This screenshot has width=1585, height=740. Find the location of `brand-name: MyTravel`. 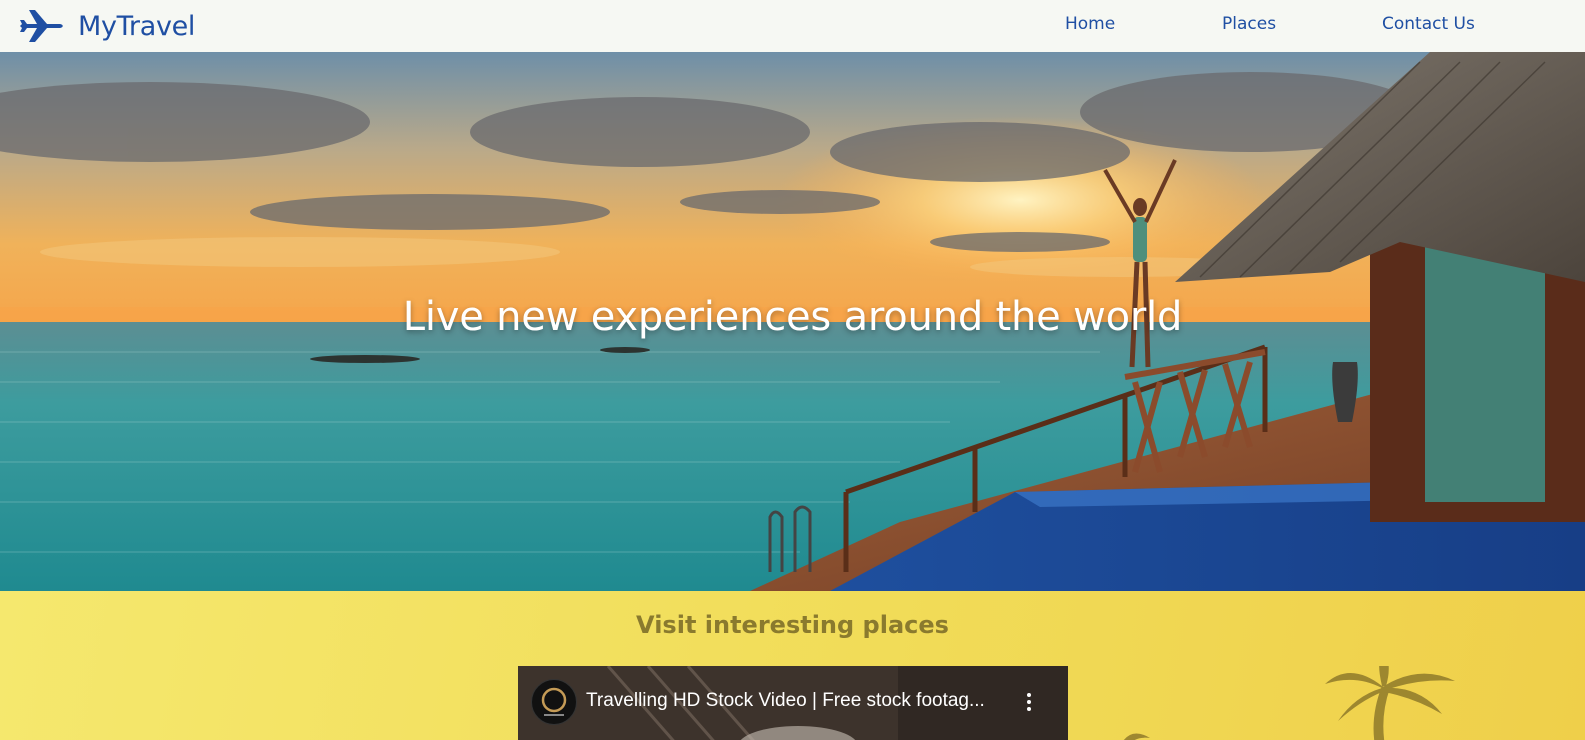

brand-name: MyTravel is located at coordinates (137, 26).